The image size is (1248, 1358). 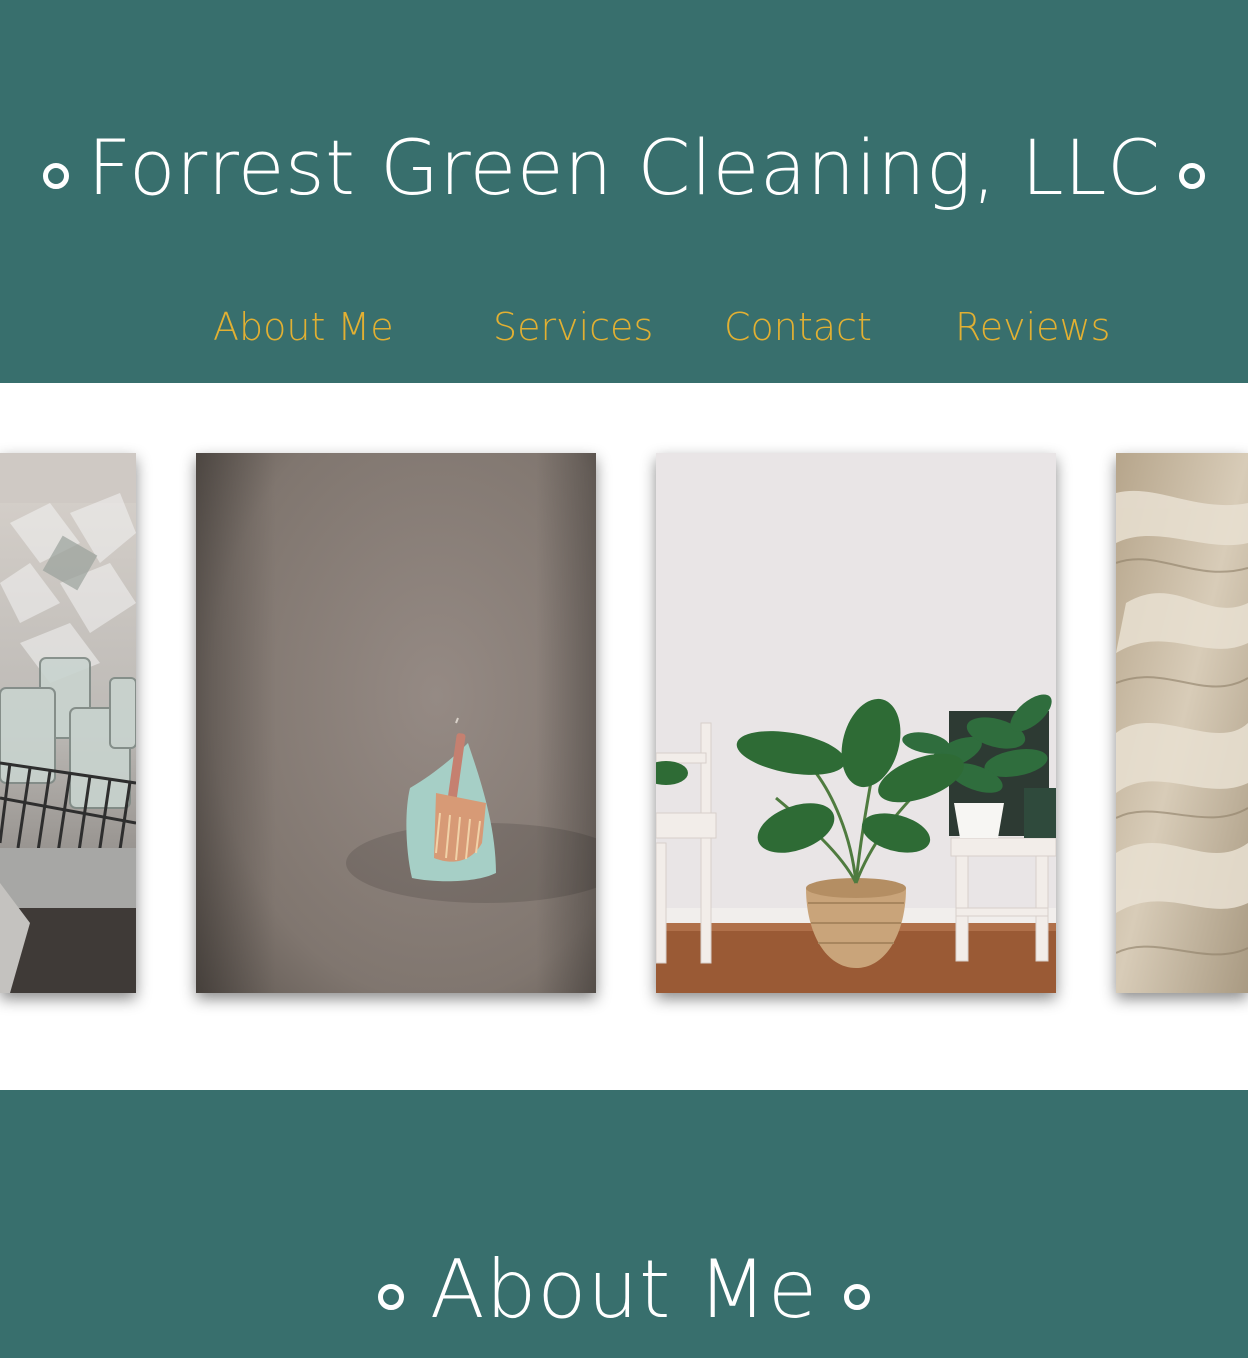 I want to click on nav-link-contact: Contact, so click(x=798, y=327).